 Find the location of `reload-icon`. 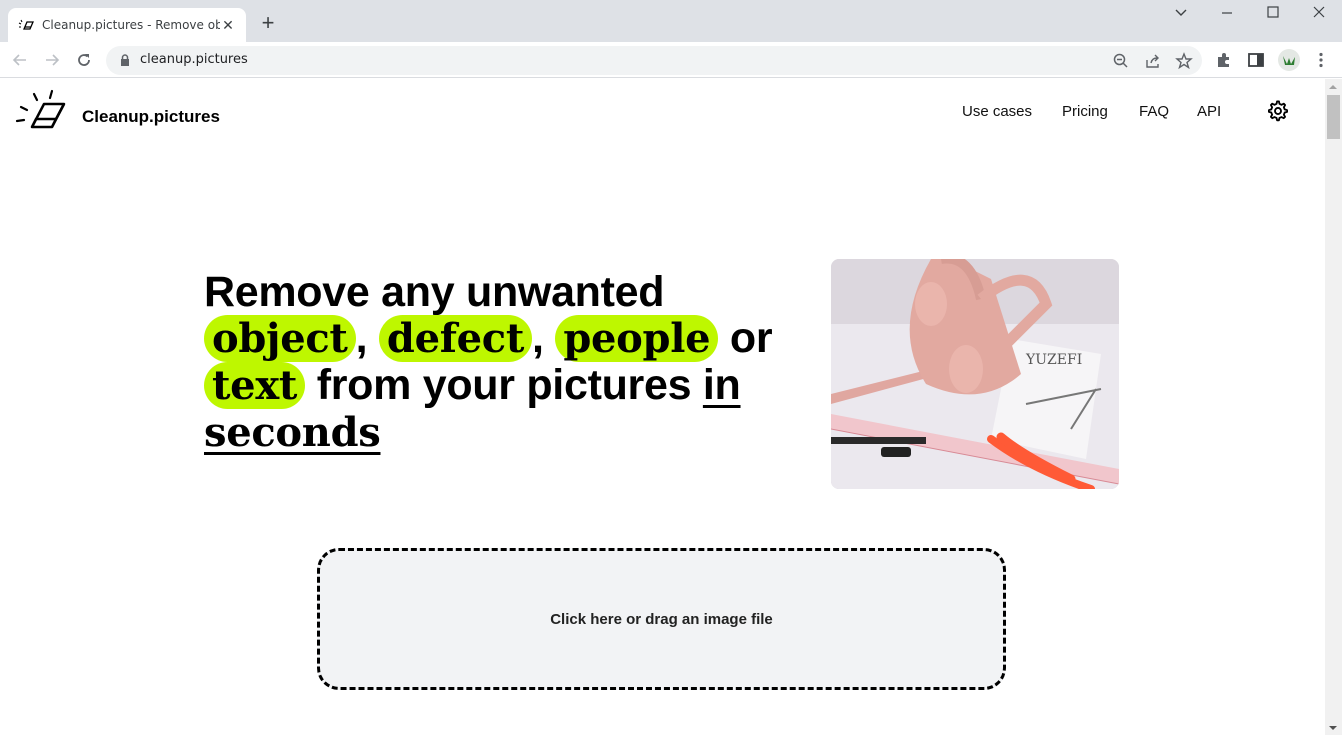

reload-icon is located at coordinates (84, 60).